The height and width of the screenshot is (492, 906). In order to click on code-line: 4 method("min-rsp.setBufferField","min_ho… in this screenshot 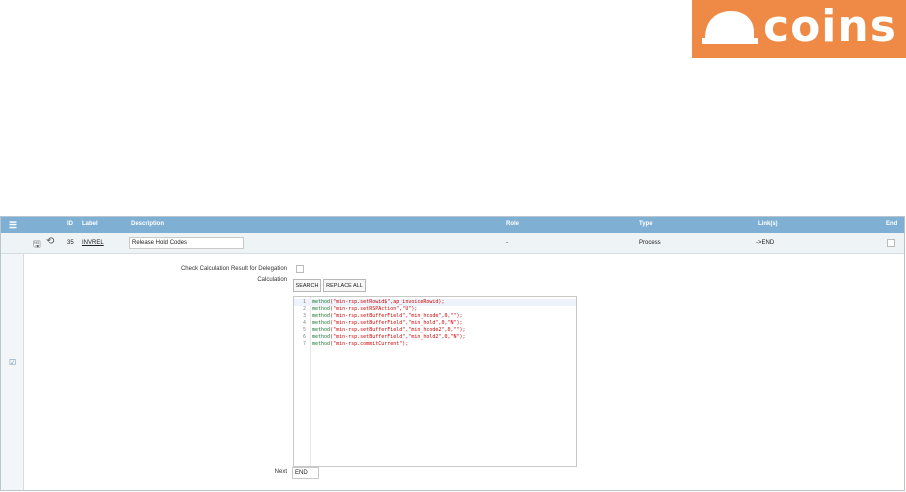, I will do `click(435, 323)`.